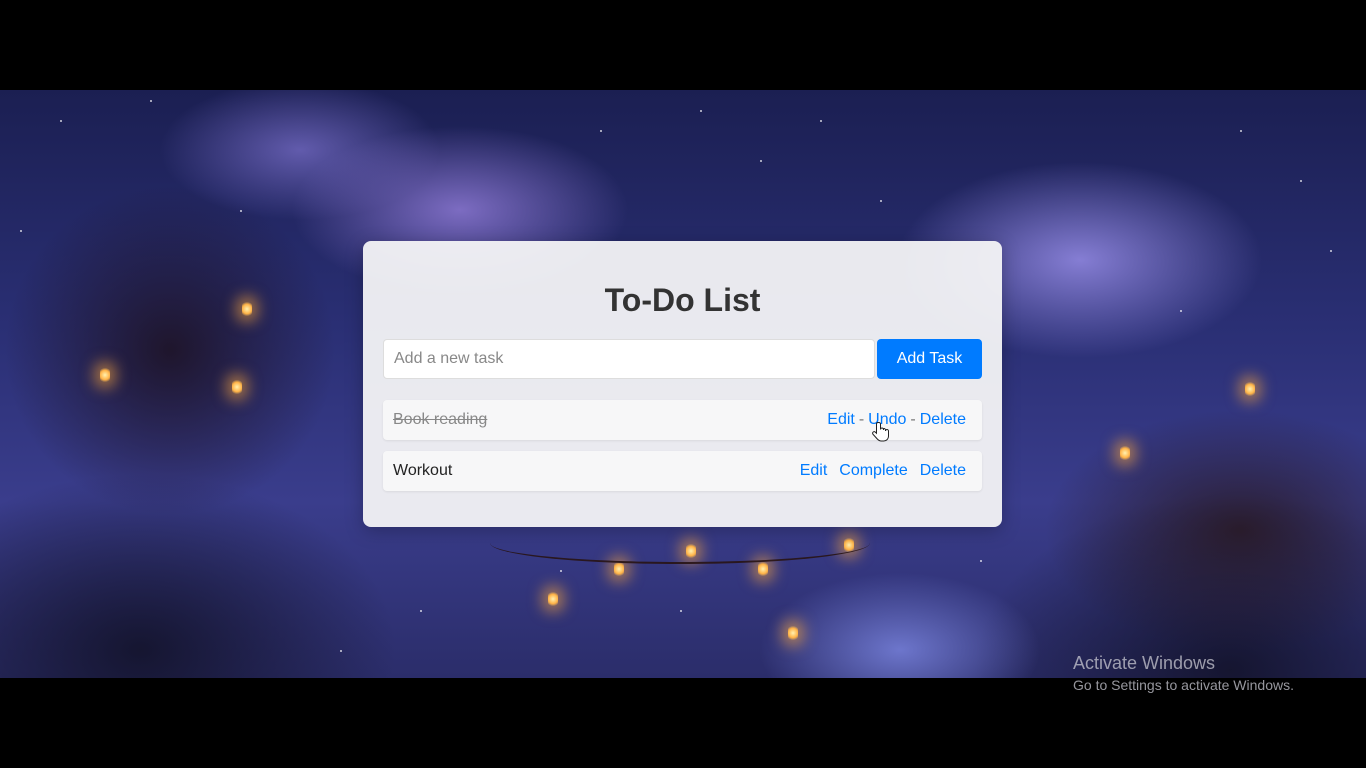 This screenshot has width=1366, height=768. What do you see at coordinates (880, 432) in the screenshot?
I see `hand-pointer-icon` at bounding box center [880, 432].